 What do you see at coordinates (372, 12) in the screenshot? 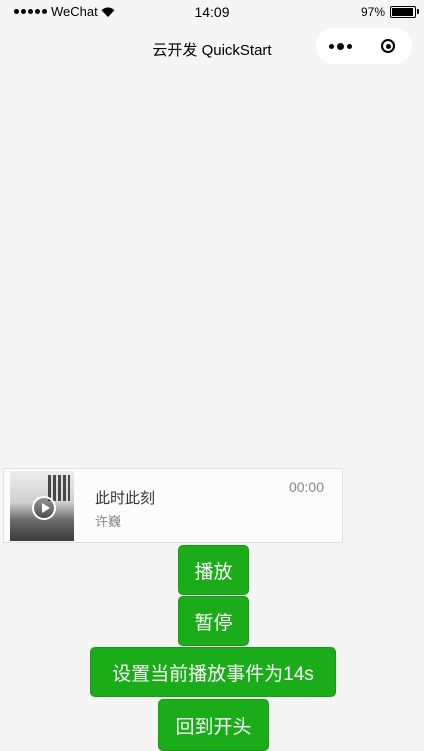
I see `battery-percent: 97%` at bounding box center [372, 12].